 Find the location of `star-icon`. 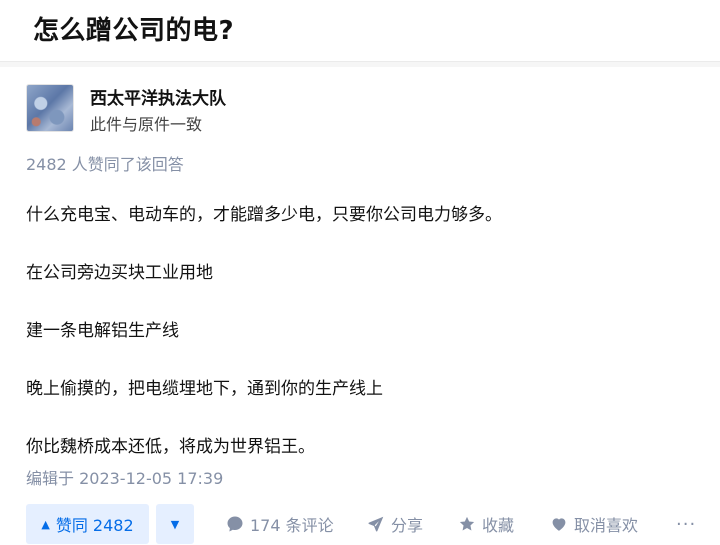

star-icon is located at coordinates (467, 523).